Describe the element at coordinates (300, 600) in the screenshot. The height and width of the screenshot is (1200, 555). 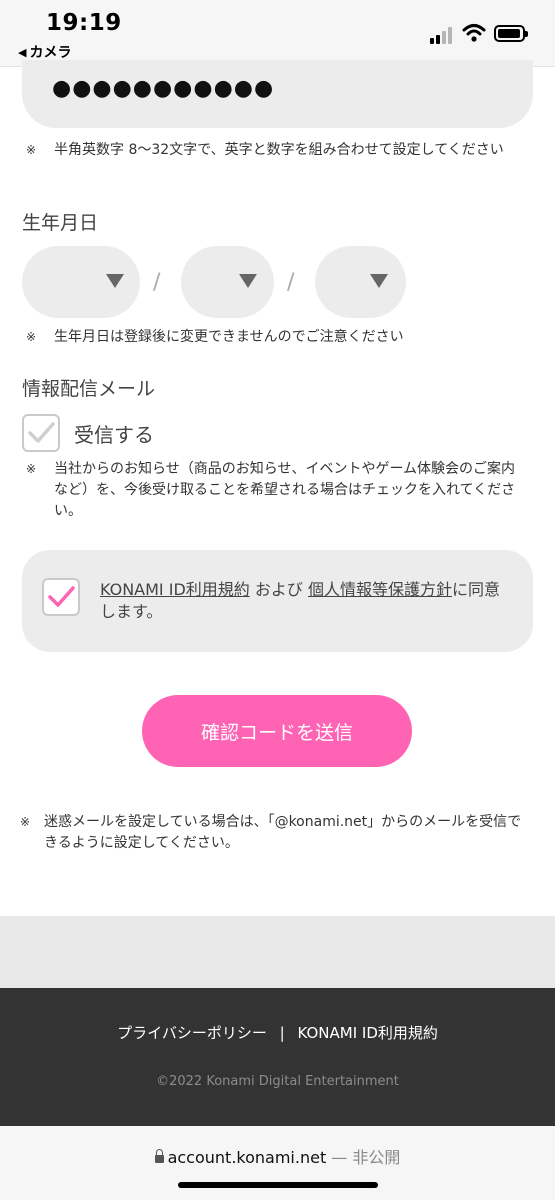
I see `agreement-text: KONAMI ID利用規約 および 個人情報等保護方針に同意します。` at that location.